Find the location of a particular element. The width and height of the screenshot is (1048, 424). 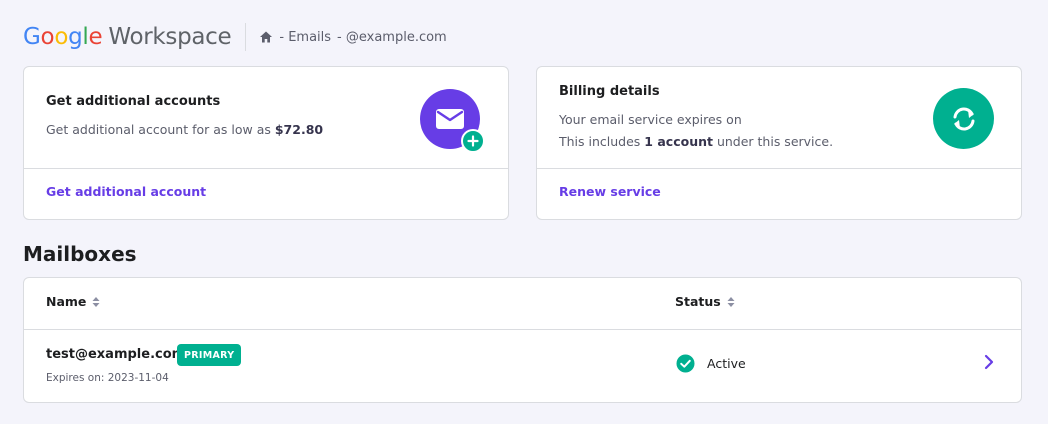

check-circle-icon is located at coordinates (685, 363).